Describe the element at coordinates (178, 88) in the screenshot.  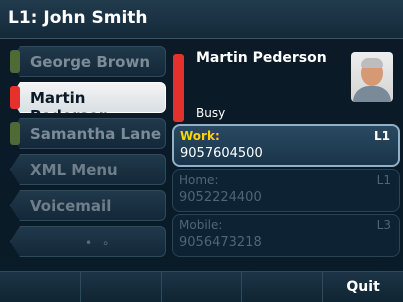
I see `presence-bar` at that location.